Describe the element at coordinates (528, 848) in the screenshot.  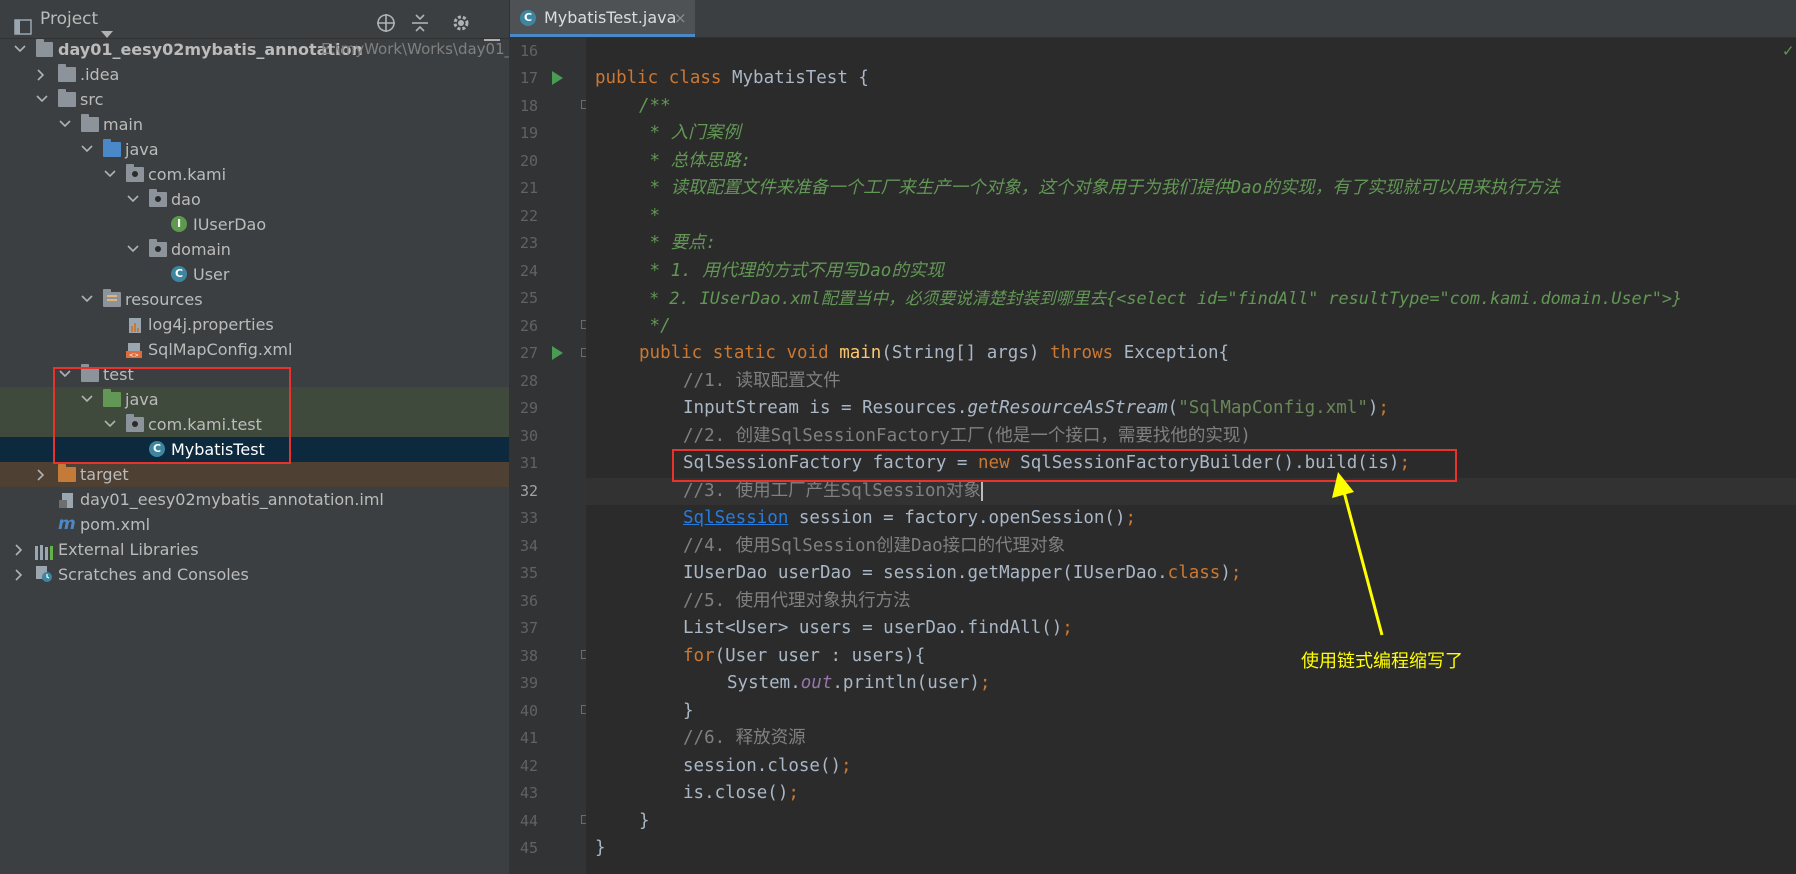
I see `line-number: 45` at that location.